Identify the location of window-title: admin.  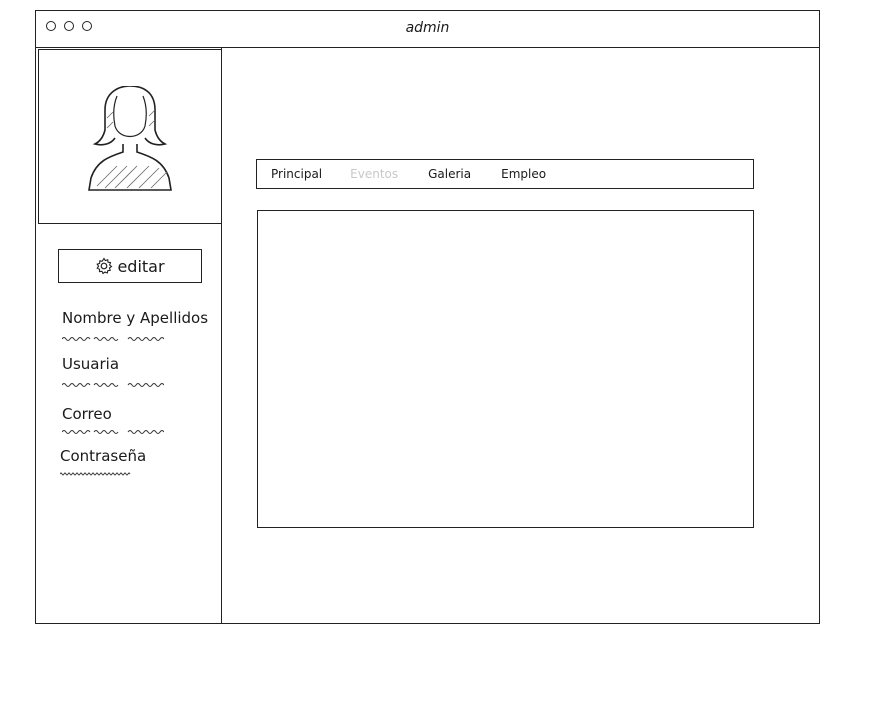
(427, 28).